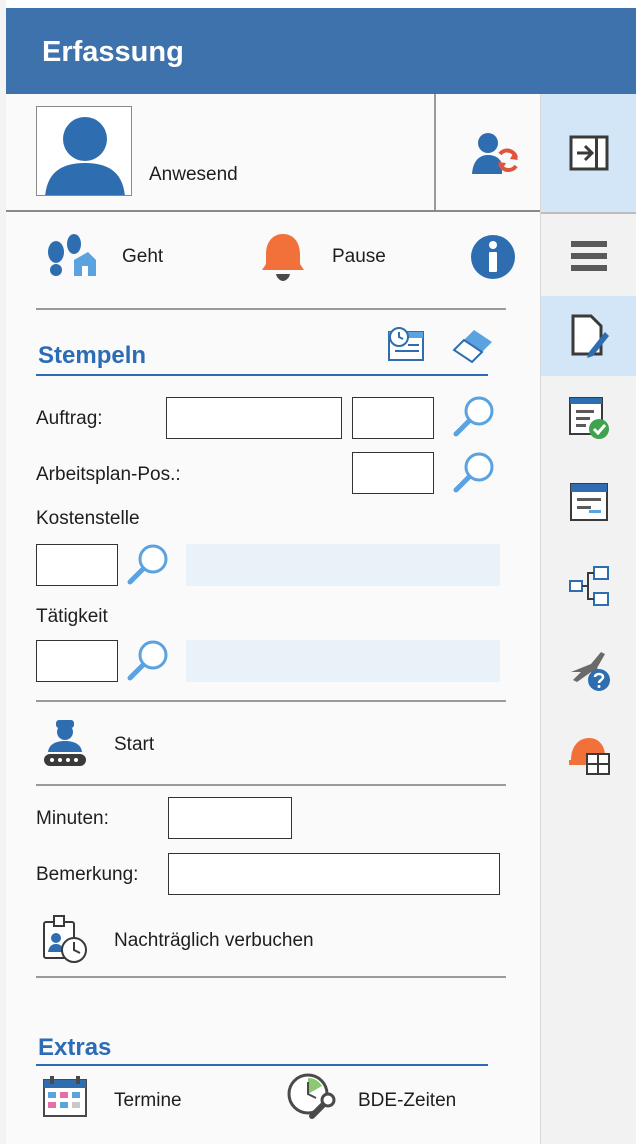 This screenshot has height=1144, width=636. Describe the element at coordinates (283, 257) in the screenshot. I see `bell-icon` at that location.